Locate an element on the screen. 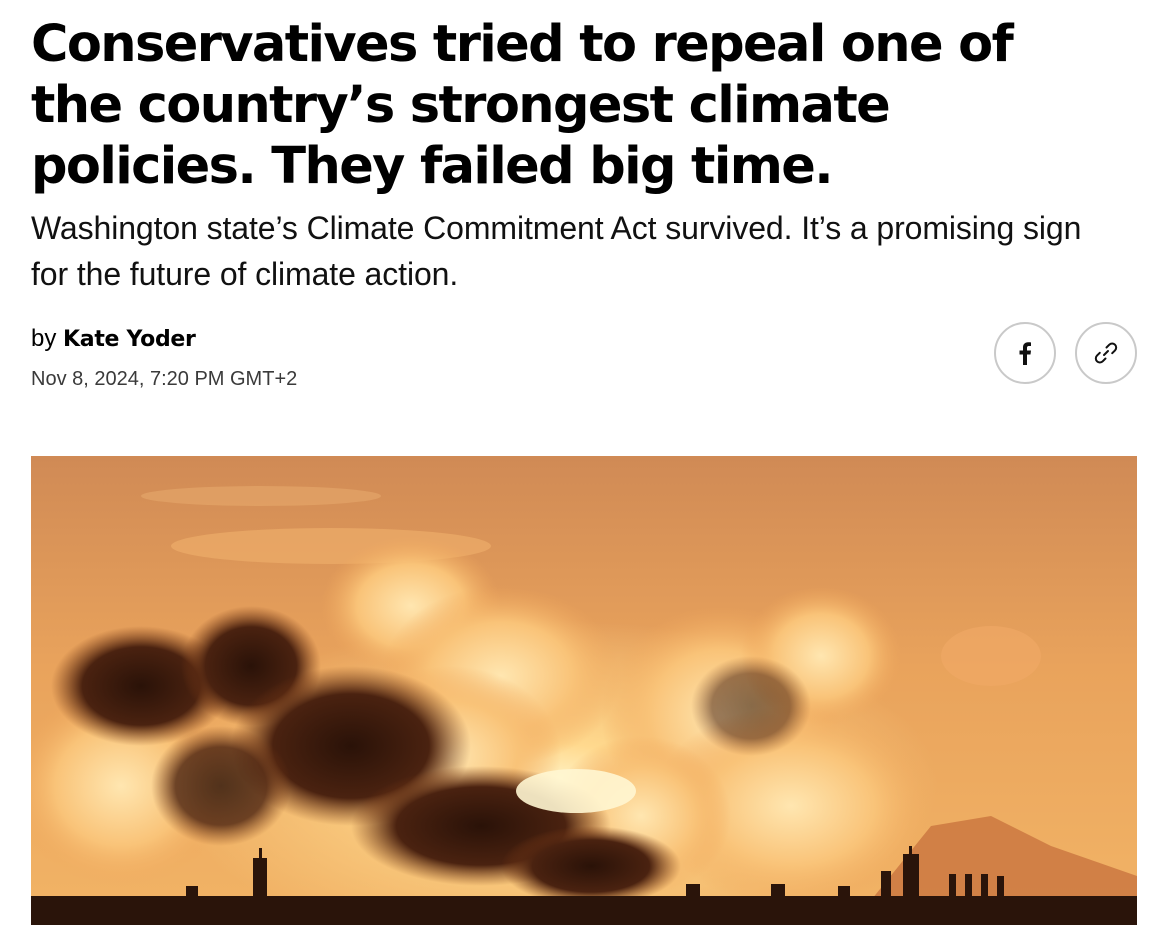 This screenshot has width=1170, height=925. facebook-share-button is located at coordinates (1025, 353).